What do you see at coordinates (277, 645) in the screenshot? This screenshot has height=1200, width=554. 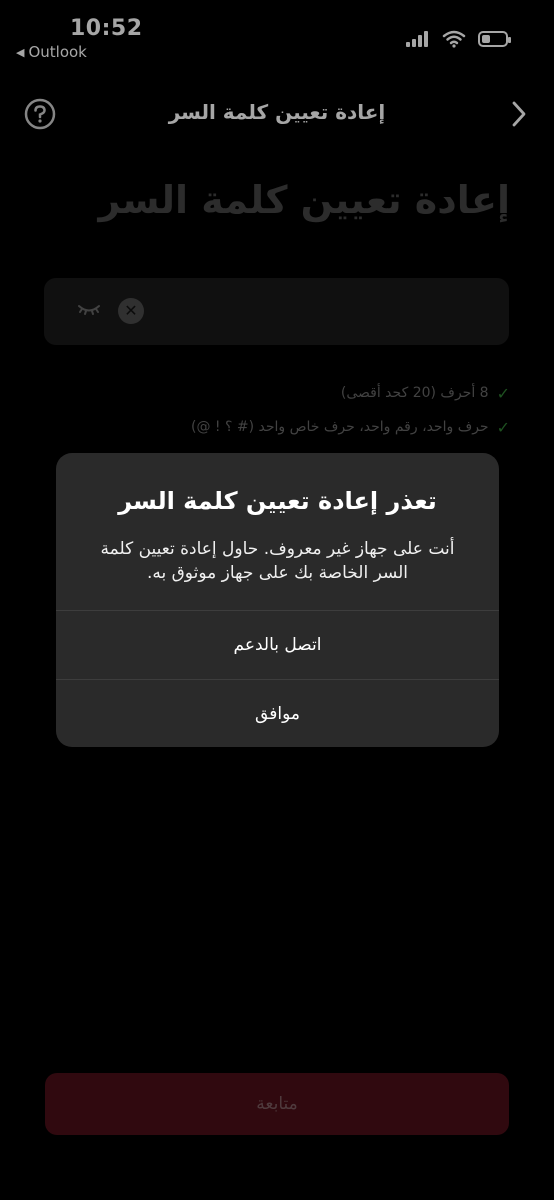 I see `contact-support-button: اتصل بالدعم` at bounding box center [277, 645].